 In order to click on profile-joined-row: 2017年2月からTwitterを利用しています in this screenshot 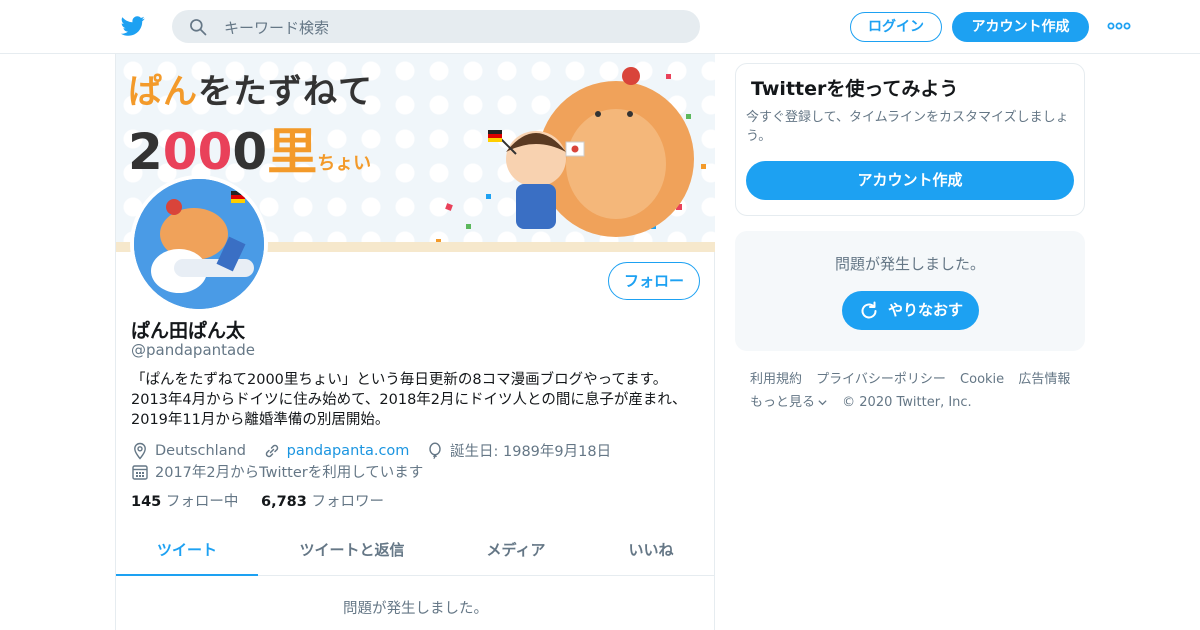, I will do `click(277, 471)`.